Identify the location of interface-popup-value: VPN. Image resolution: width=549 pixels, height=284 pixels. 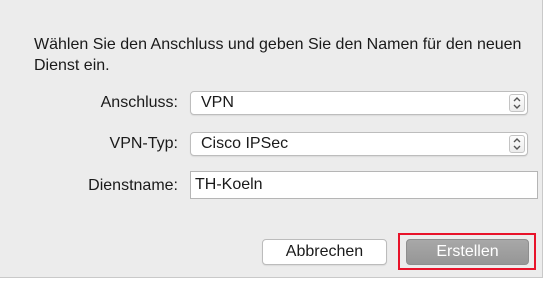
(217, 102).